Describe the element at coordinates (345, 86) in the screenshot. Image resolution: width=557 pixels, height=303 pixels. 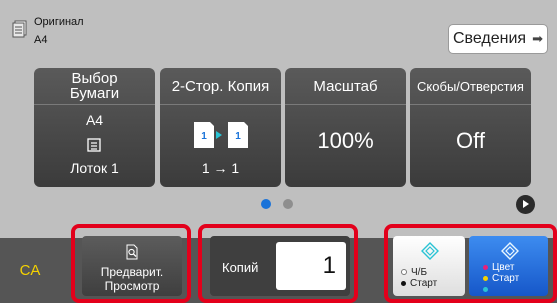
I see `scale-title: Масштаб` at that location.